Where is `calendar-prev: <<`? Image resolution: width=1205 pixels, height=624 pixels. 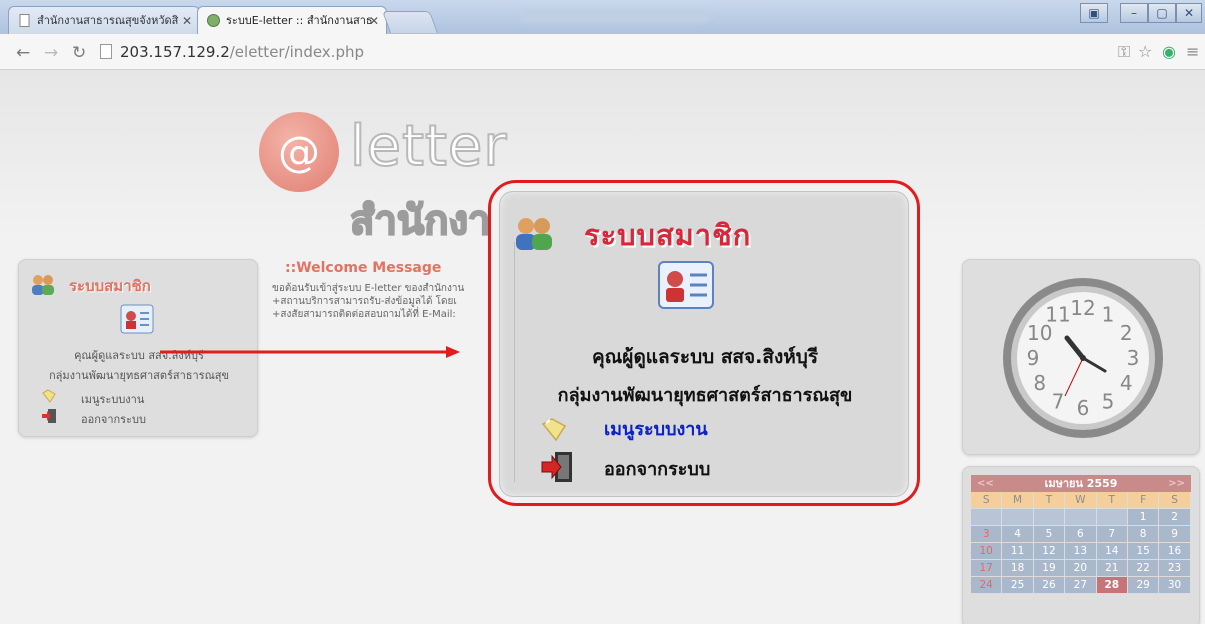
calendar-prev: << is located at coordinates (985, 483).